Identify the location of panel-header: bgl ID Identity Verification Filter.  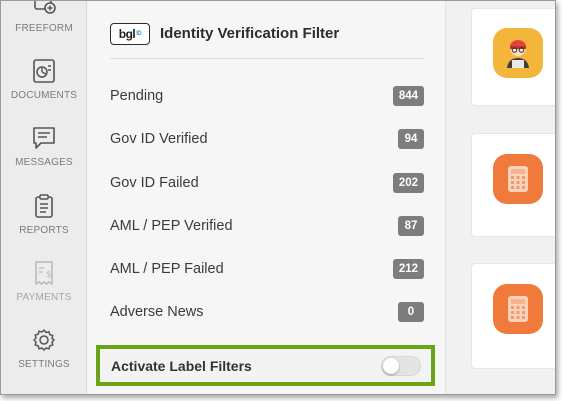
(267, 41).